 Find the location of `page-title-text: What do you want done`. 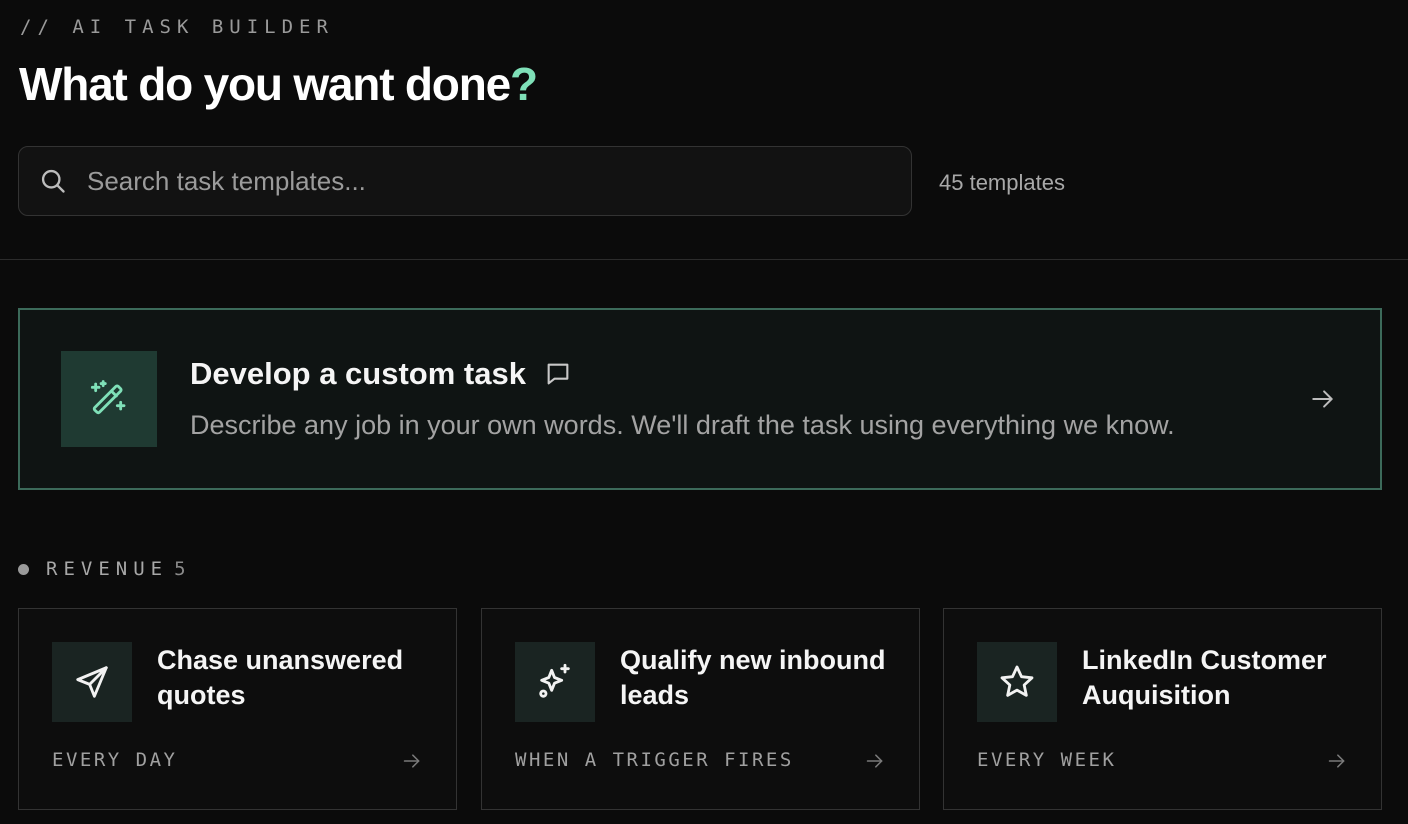

page-title-text: What do you want done is located at coordinates (265, 84).